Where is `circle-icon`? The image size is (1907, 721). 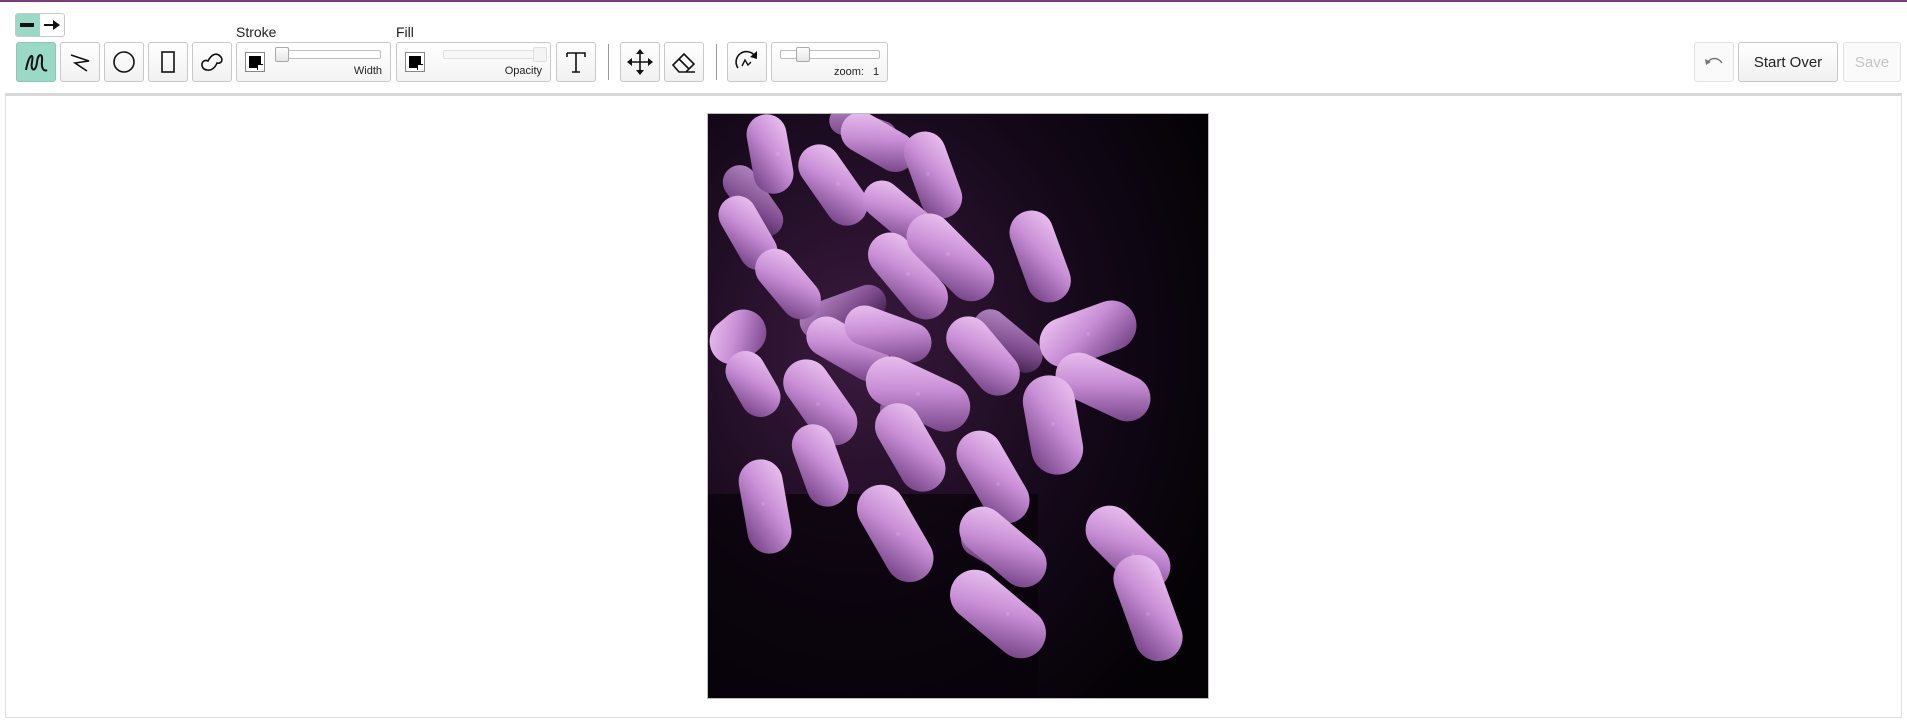 circle-icon is located at coordinates (124, 62).